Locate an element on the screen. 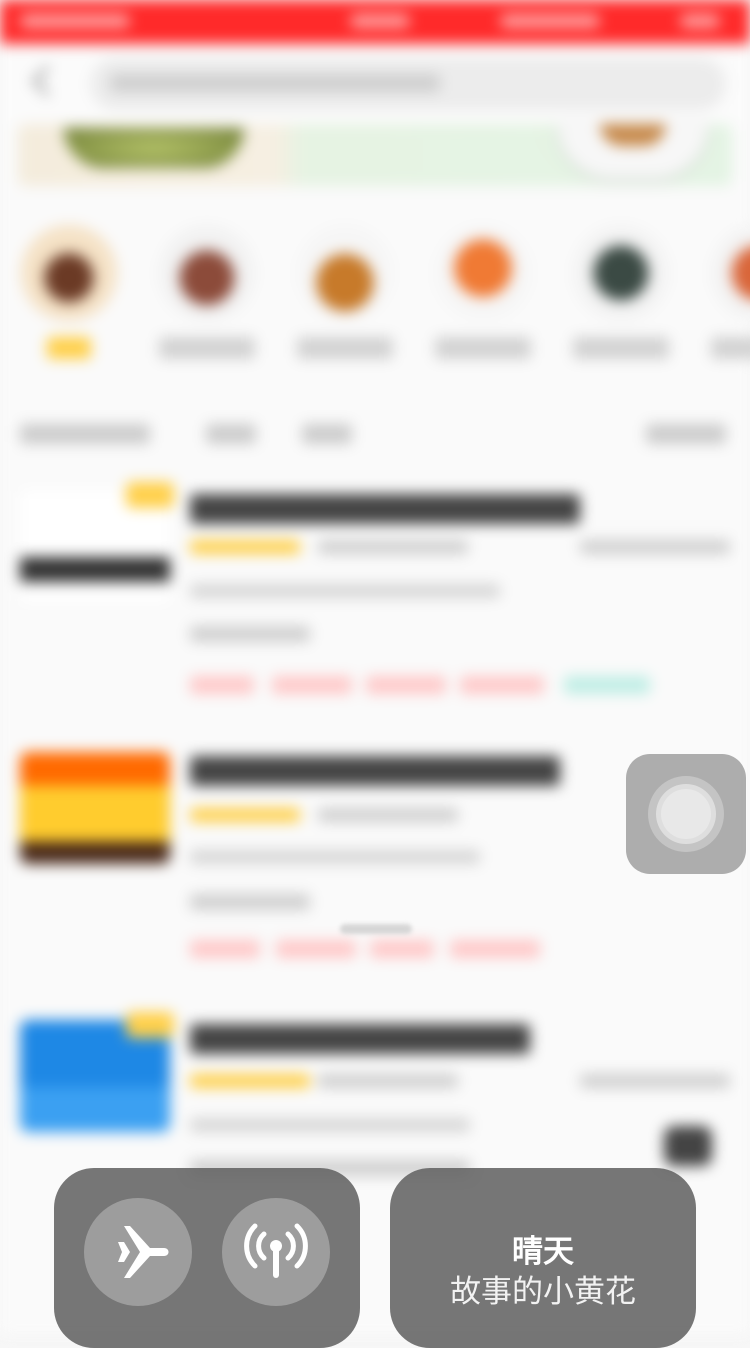  connectivity-panel is located at coordinates (207, 1258).